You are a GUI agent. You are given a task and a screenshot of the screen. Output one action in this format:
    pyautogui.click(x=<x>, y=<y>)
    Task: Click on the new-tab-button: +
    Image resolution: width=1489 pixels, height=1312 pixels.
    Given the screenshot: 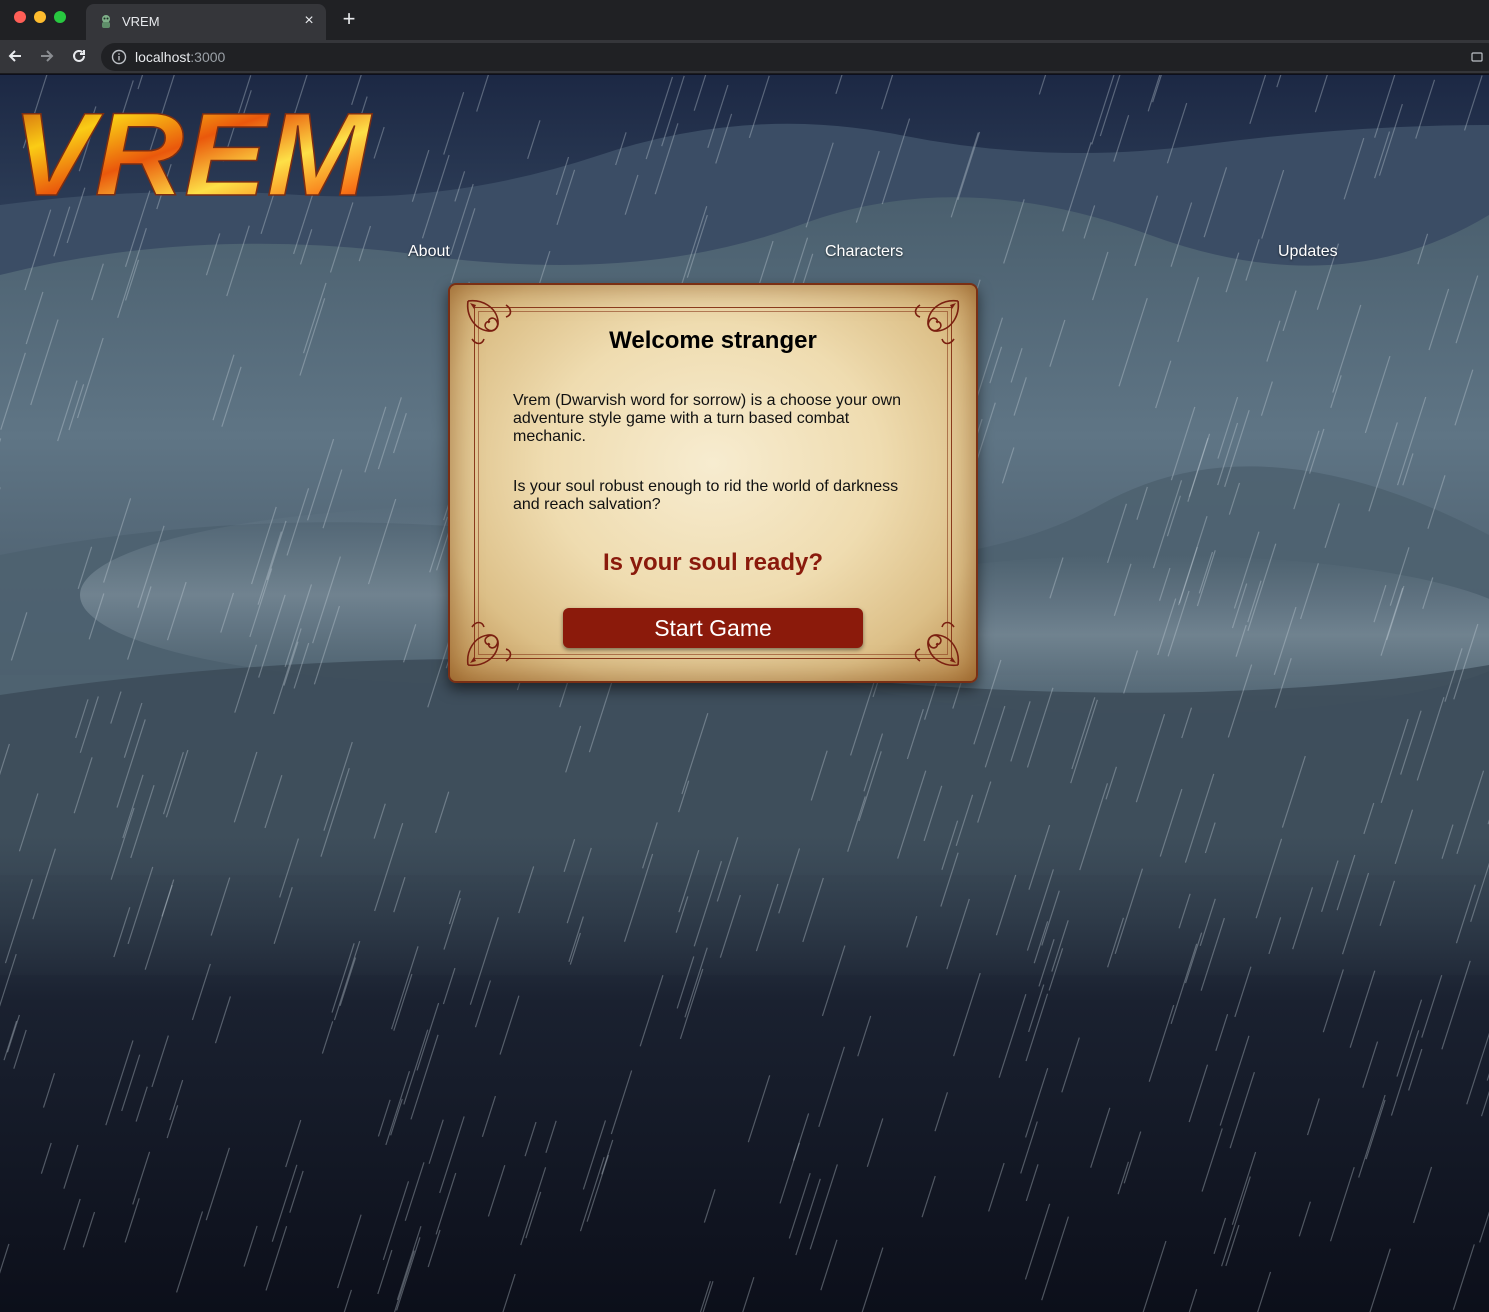 What is the action you would take?
    pyautogui.click(x=349, y=19)
    